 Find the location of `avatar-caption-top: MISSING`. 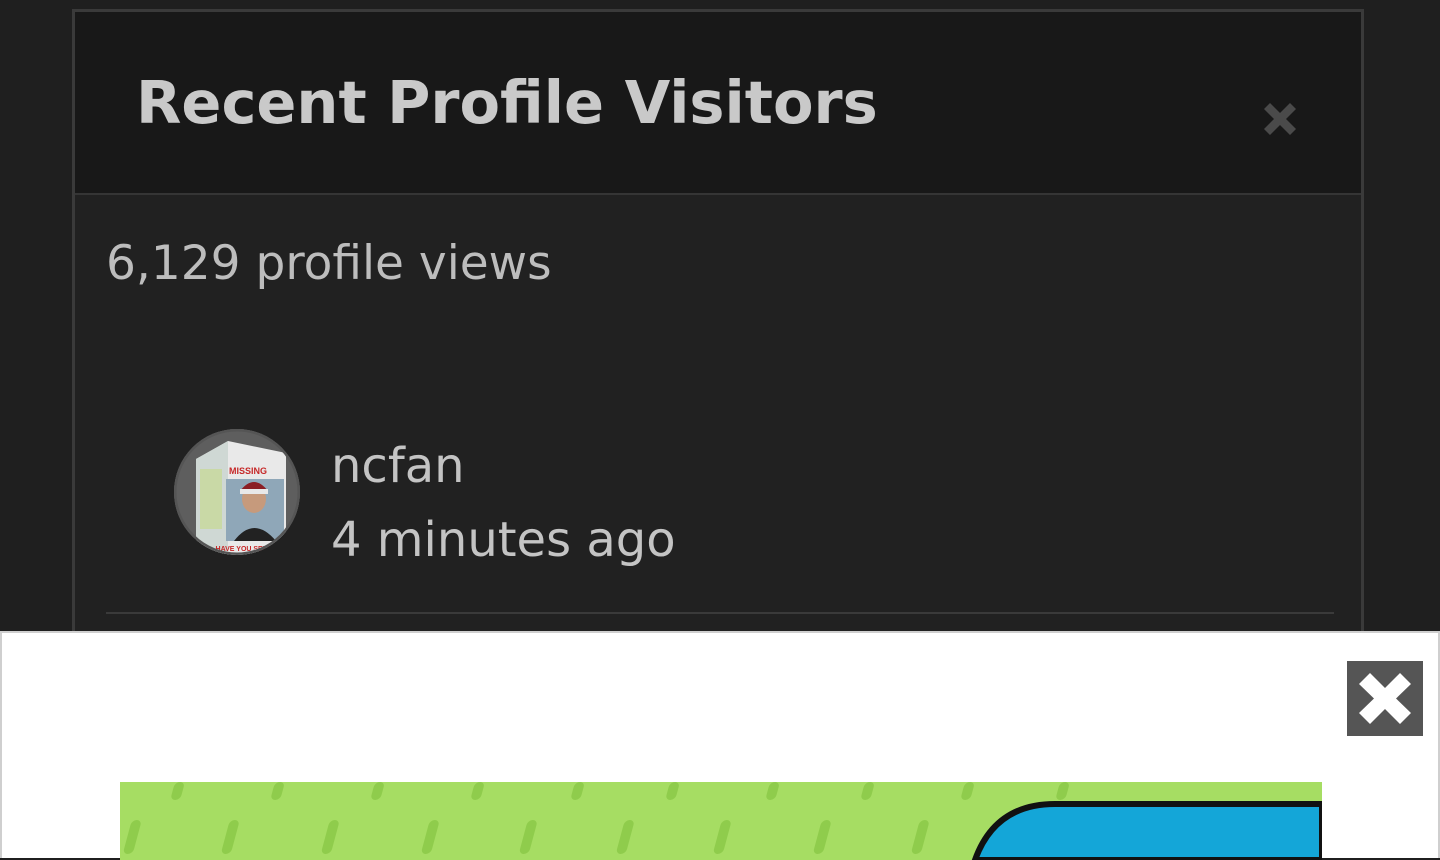

avatar-caption-top: MISSING is located at coordinates (248, 471).